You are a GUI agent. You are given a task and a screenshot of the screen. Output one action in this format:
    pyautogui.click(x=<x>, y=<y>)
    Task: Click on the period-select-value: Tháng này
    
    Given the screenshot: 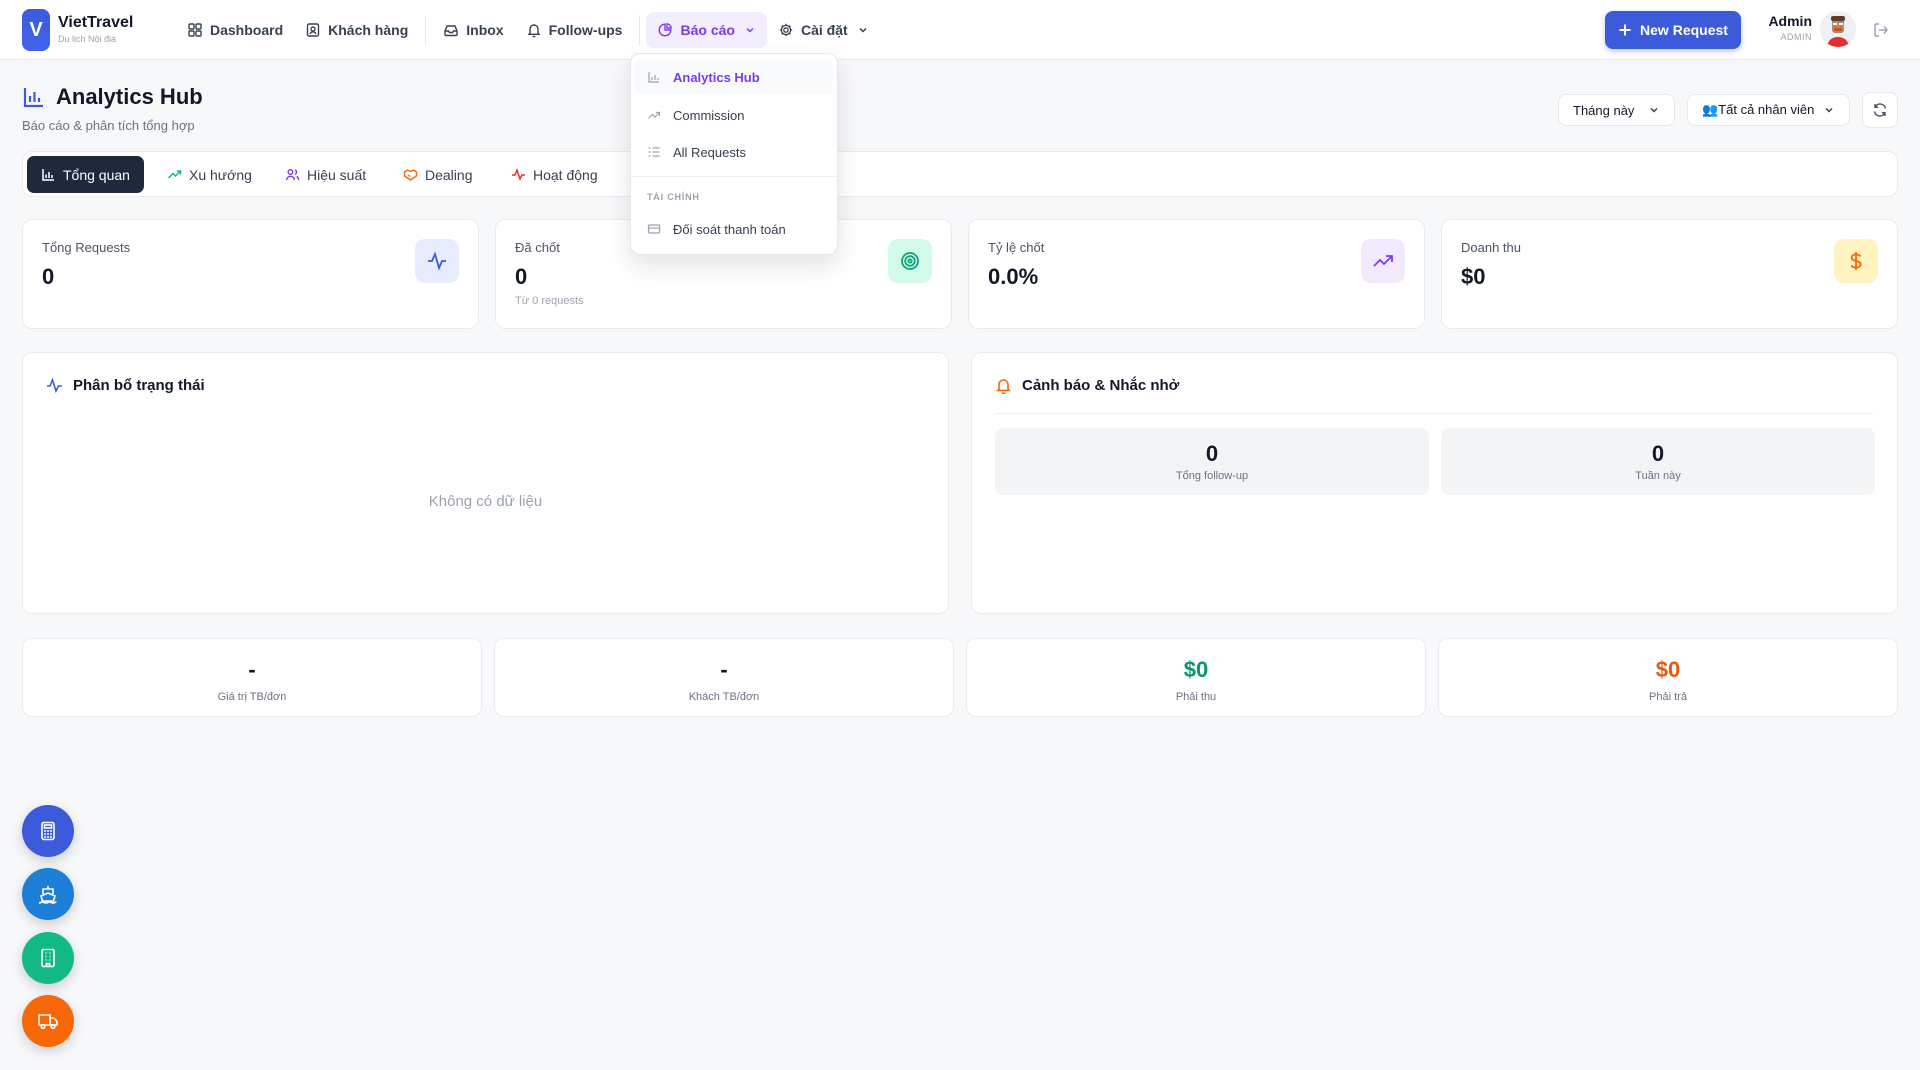 What is the action you would take?
    pyautogui.click(x=1604, y=110)
    